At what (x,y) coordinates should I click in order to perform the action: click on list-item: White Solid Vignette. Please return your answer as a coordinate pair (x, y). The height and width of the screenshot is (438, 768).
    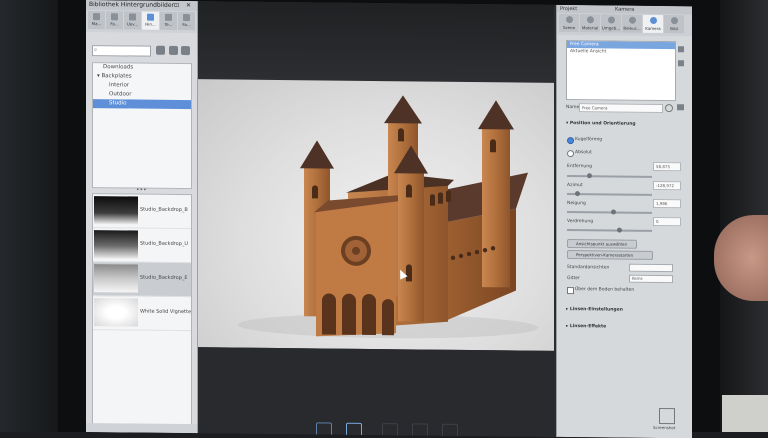
    Looking at the image, I should click on (142, 314).